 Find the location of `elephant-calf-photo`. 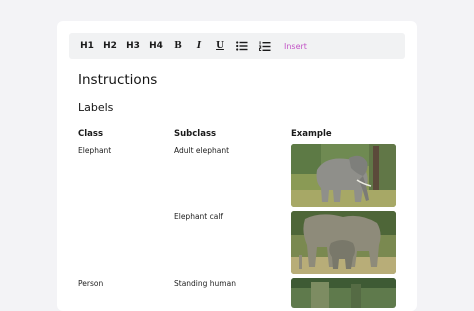

elephant-calf-photo is located at coordinates (343, 242).